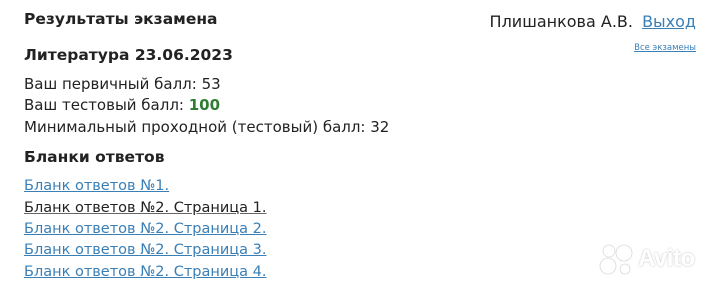 The image size is (720, 286). What do you see at coordinates (94, 157) in the screenshot?
I see `answer-forms-title: Бланки ответов` at bounding box center [94, 157].